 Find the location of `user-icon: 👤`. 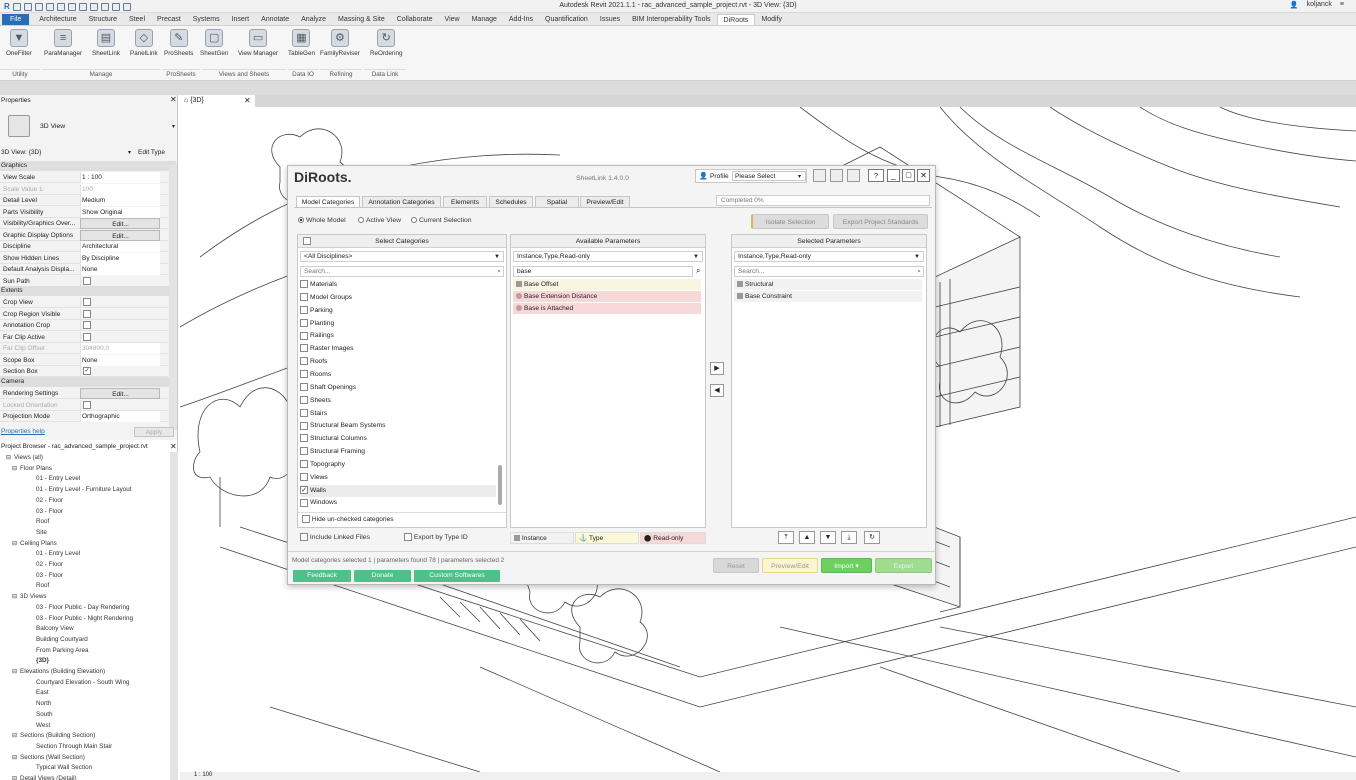

user-icon: 👤 is located at coordinates (1294, 5).